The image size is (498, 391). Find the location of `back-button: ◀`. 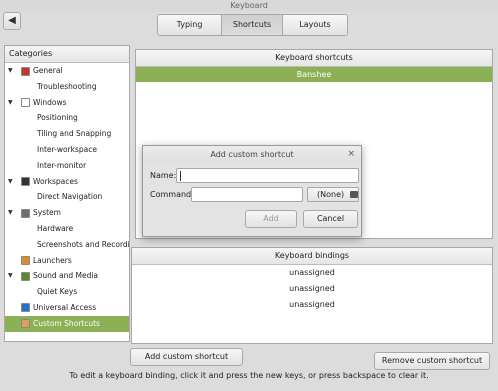

back-button: ◀ is located at coordinates (12, 21).